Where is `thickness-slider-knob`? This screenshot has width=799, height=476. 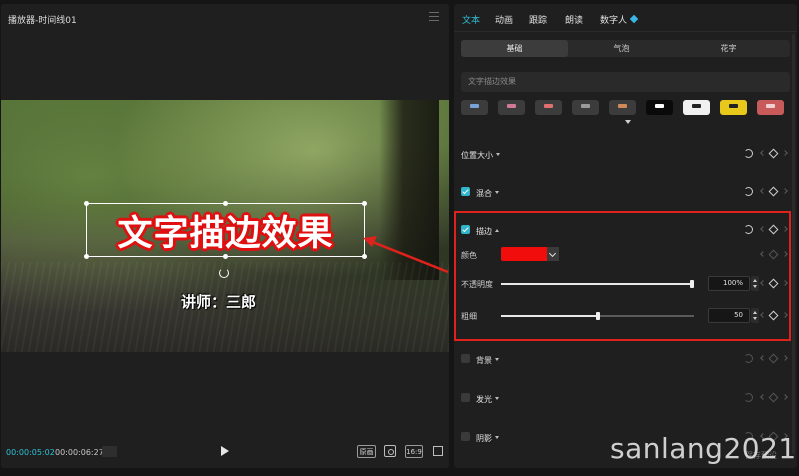
thickness-slider-knob is located at coordinates (598, 316).